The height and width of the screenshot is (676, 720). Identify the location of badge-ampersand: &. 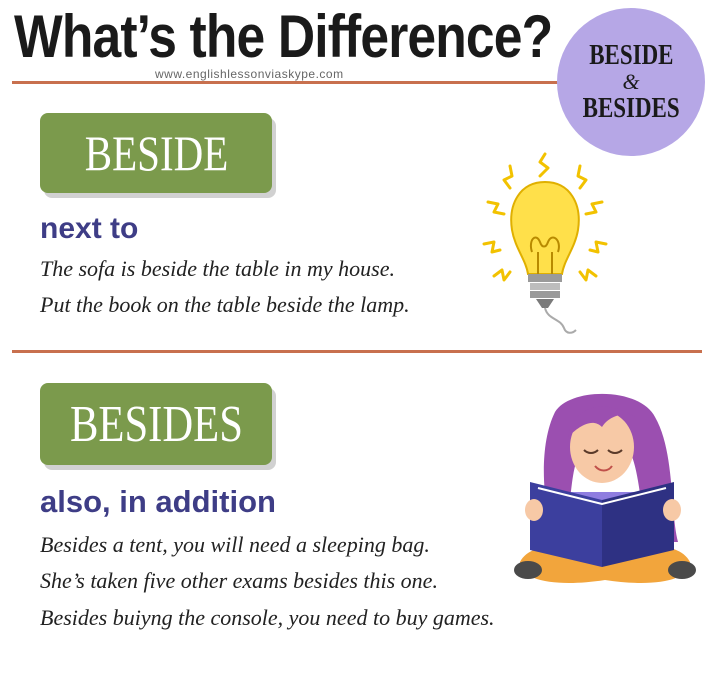
(631, 82).